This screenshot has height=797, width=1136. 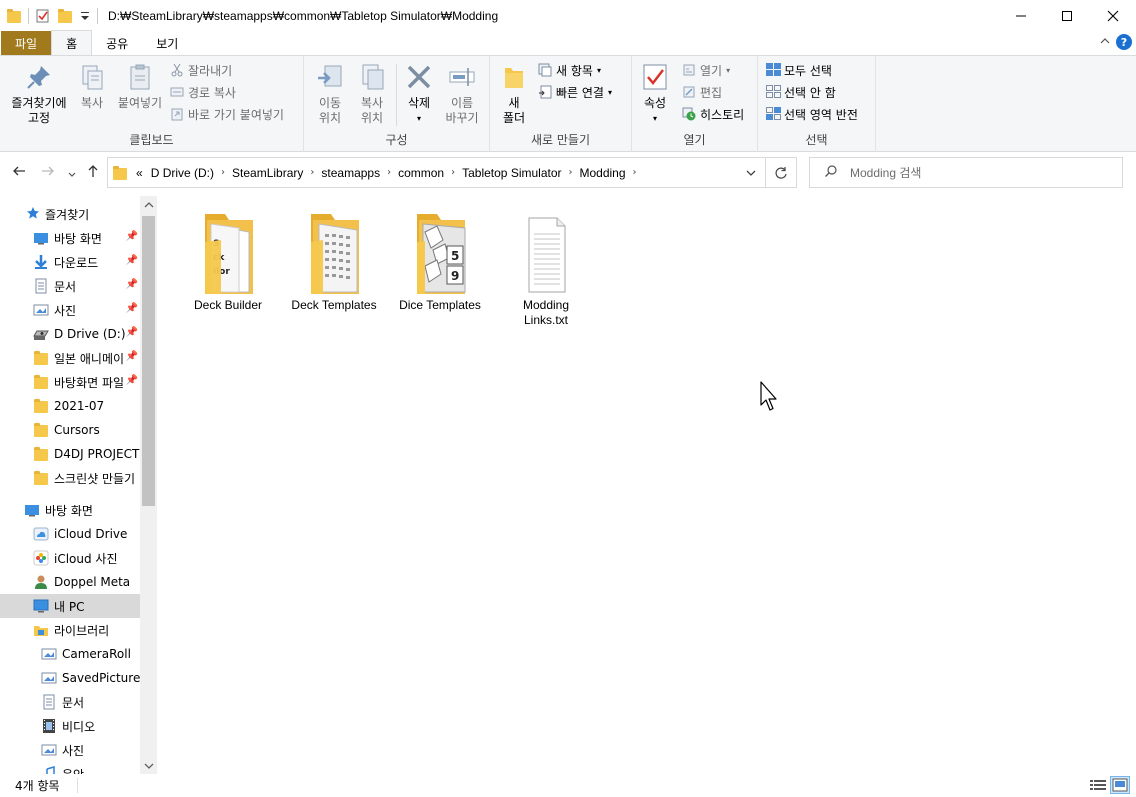 I want to click on nav-item-this-pc: 내 PC, so click(x=70, y=606).